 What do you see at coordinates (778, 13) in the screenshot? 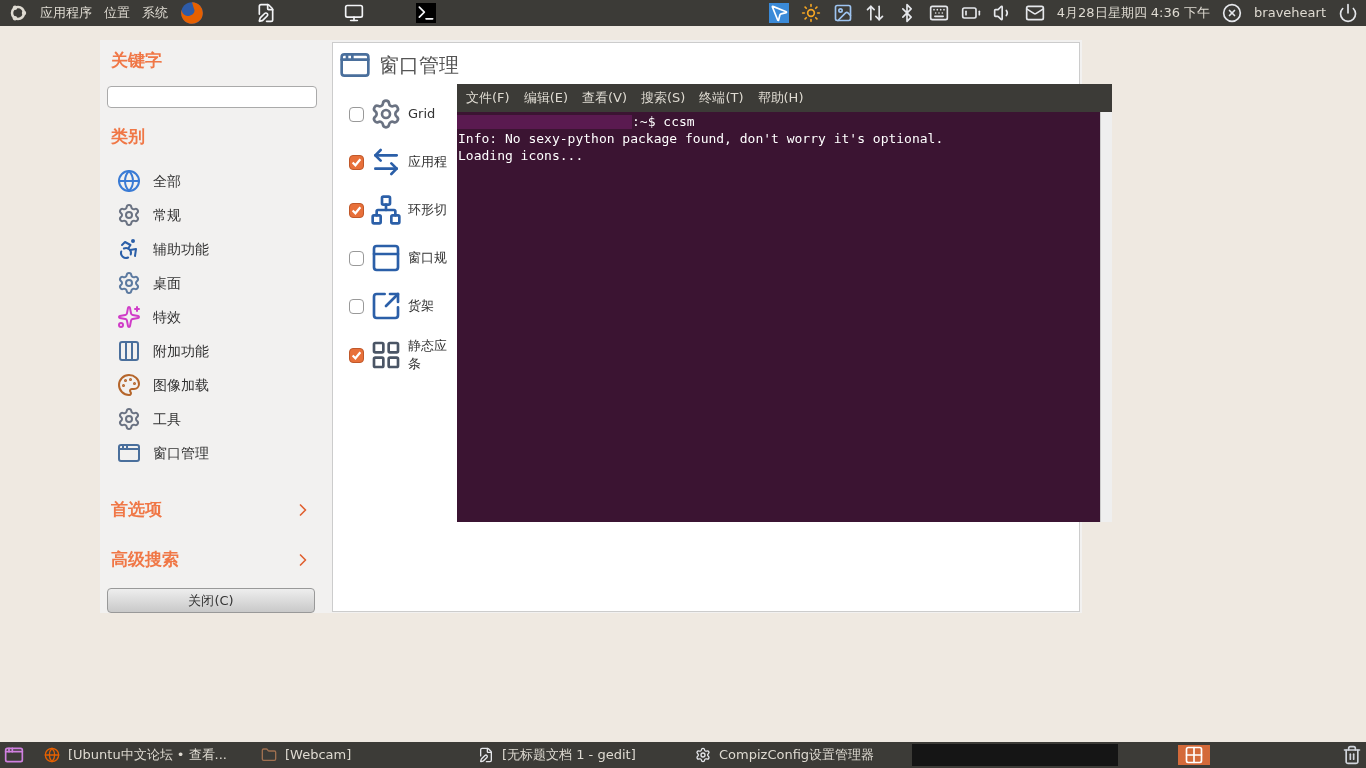
I see `cursor-app-icon` at bounding box center [778, 13].